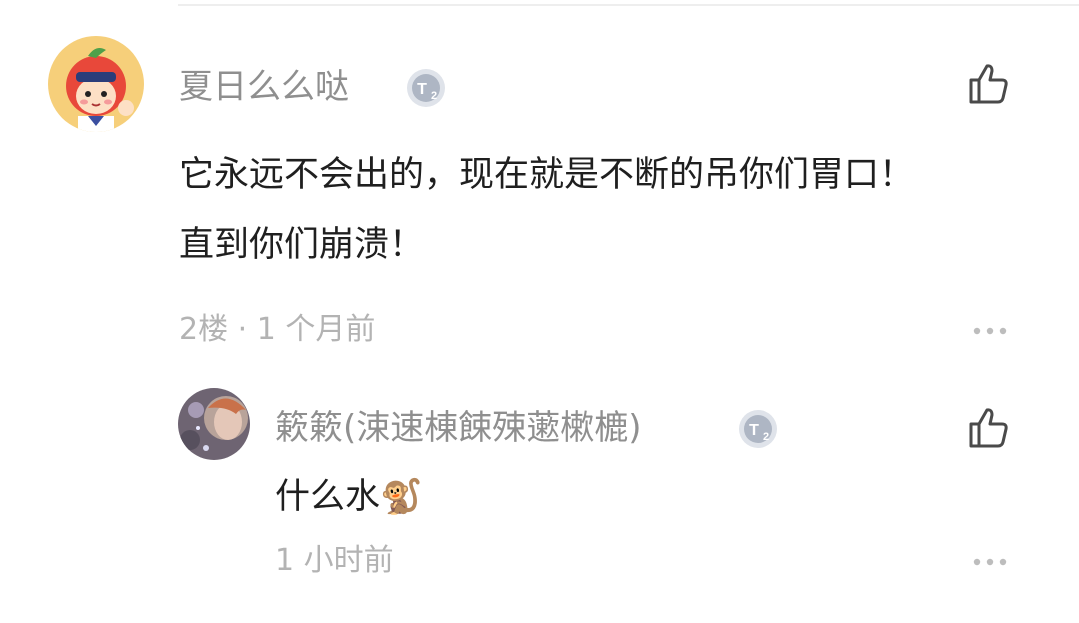 This screenshot has height=623, width=1079. Describe the element at coordinates (547, 175) in the screenshot. I see `comment-text-line-1: 它永远不会出的，现在就是不断的吊你们胃口！` at that location.